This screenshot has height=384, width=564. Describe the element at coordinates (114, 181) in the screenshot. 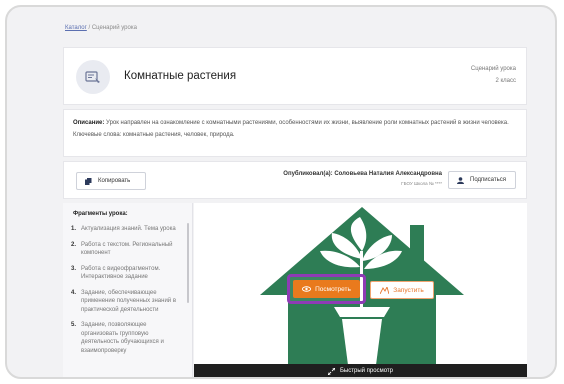

I see `copy-button-label: Копировать` at that location.